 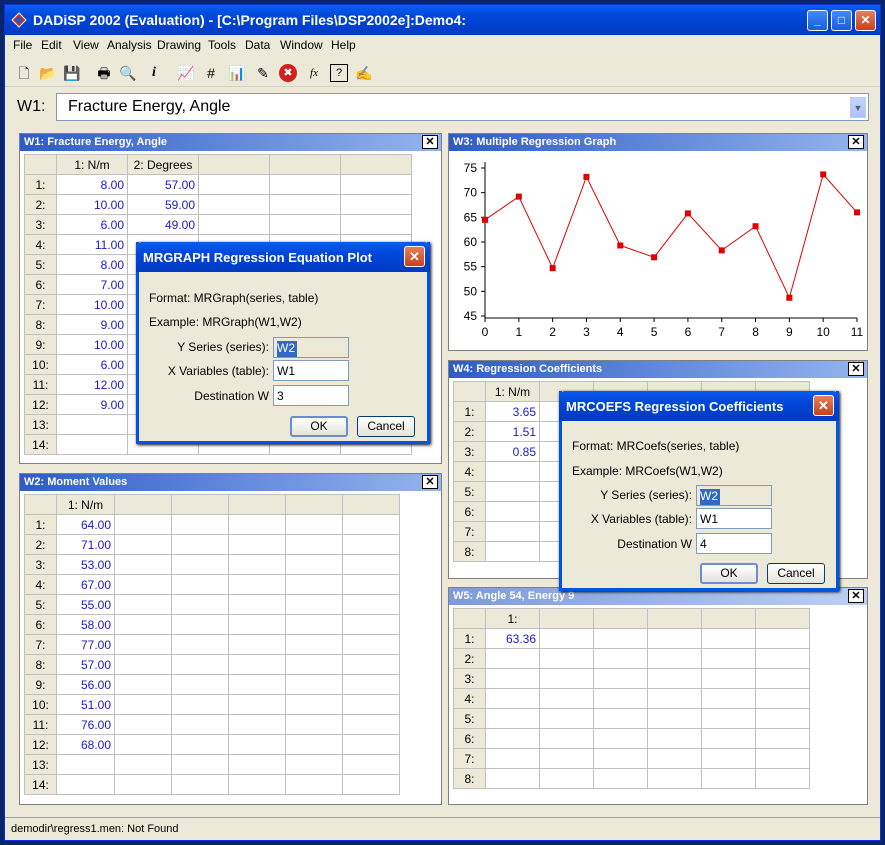 I want to click on open-icon: 📂, so click(x=48, y=73).